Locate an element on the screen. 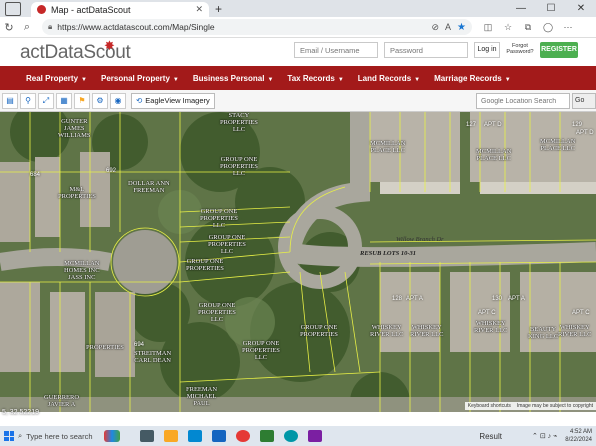 This screenshot has height=446, width=596. login-button: Log in is located at coordinates (487, 50).